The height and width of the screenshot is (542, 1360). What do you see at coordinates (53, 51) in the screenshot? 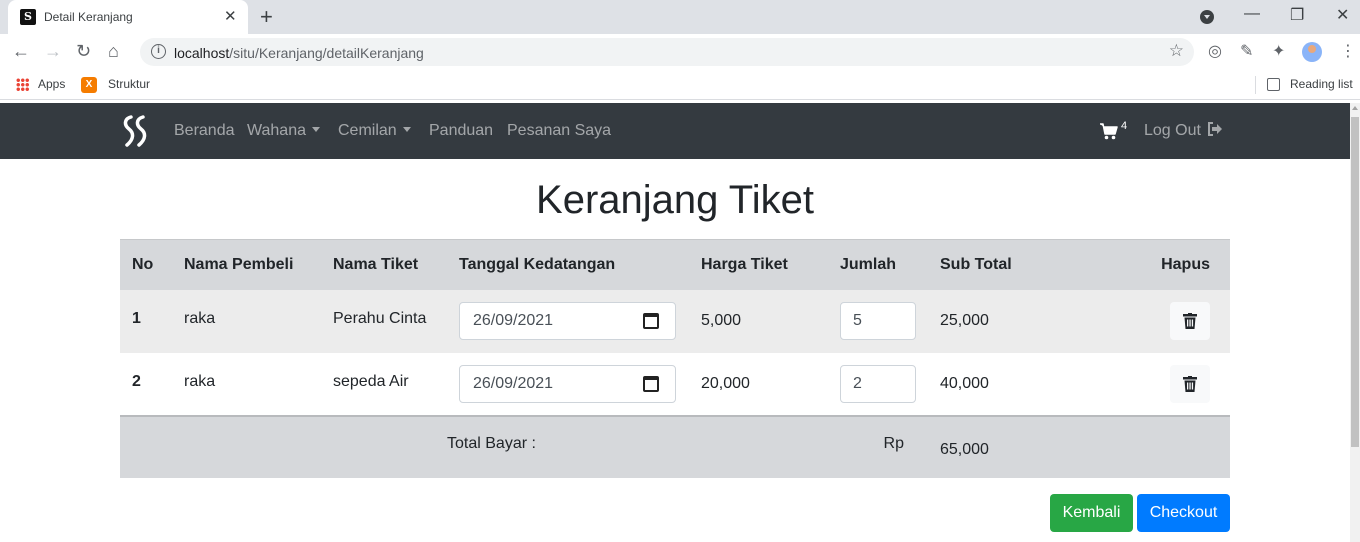
I see `forward-arrow-icon: →` at bounding box center [53, 51].